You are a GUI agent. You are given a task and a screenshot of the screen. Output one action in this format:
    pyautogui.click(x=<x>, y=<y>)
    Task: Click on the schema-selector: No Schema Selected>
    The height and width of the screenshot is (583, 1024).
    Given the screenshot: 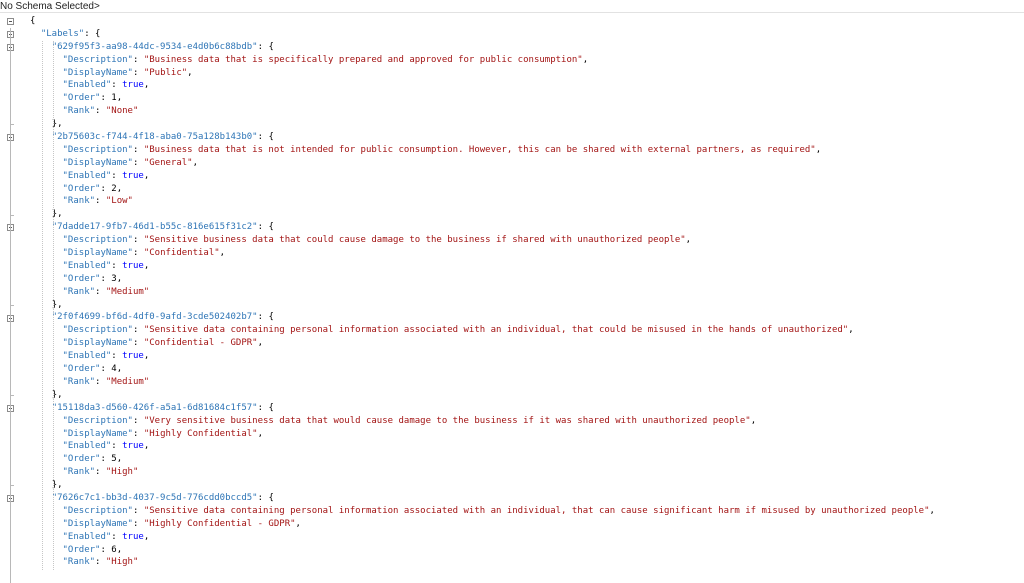 What is the action you would take?
    pyautogui.click(x=512, y=6)
    